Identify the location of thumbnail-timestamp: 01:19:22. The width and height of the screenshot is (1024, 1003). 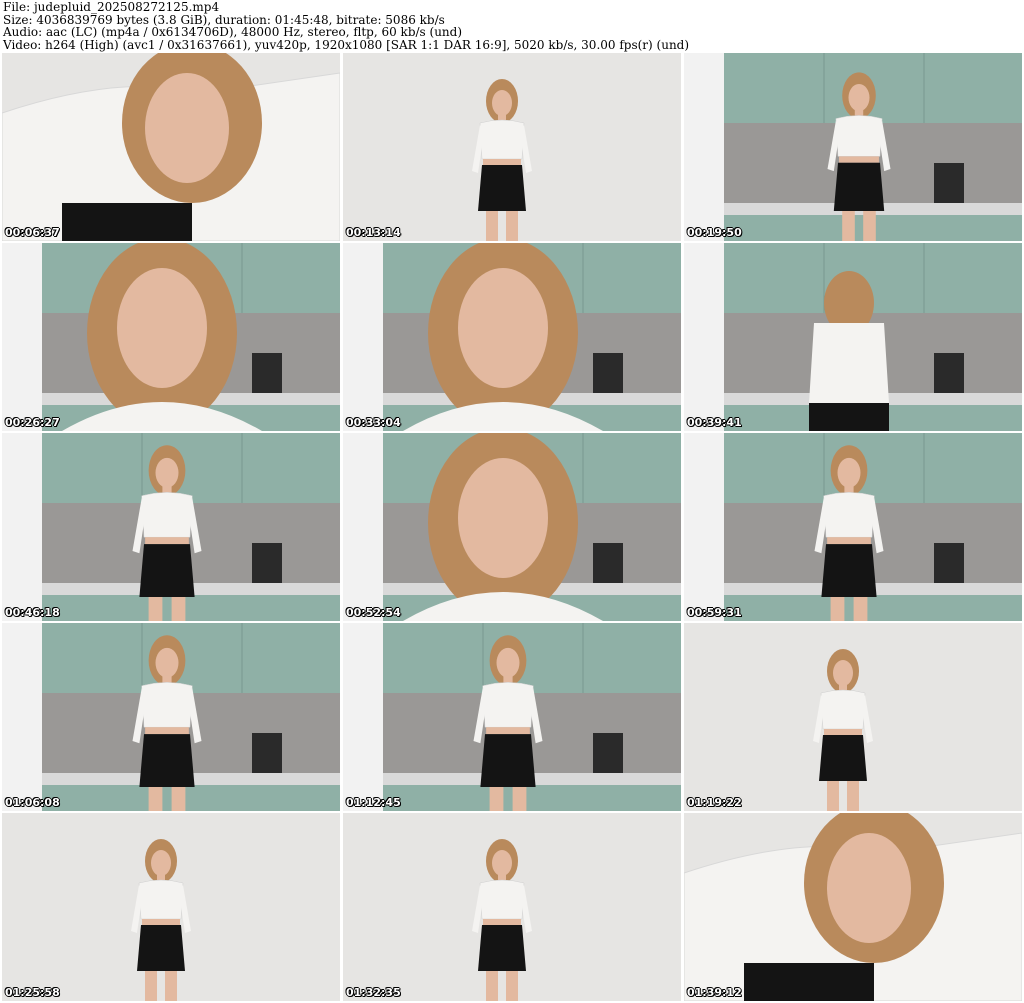
(714, 802).